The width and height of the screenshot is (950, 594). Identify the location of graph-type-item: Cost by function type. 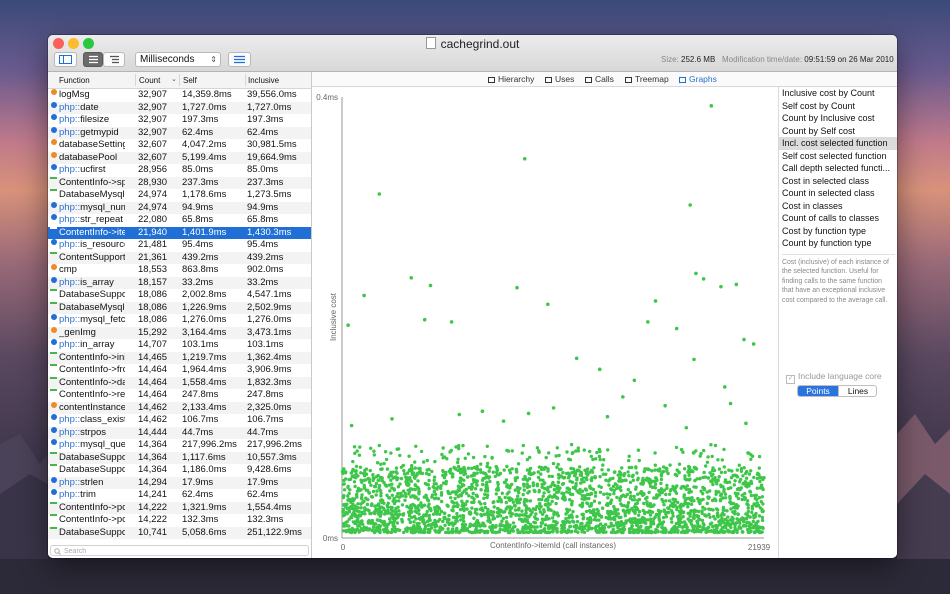
(838, 231).